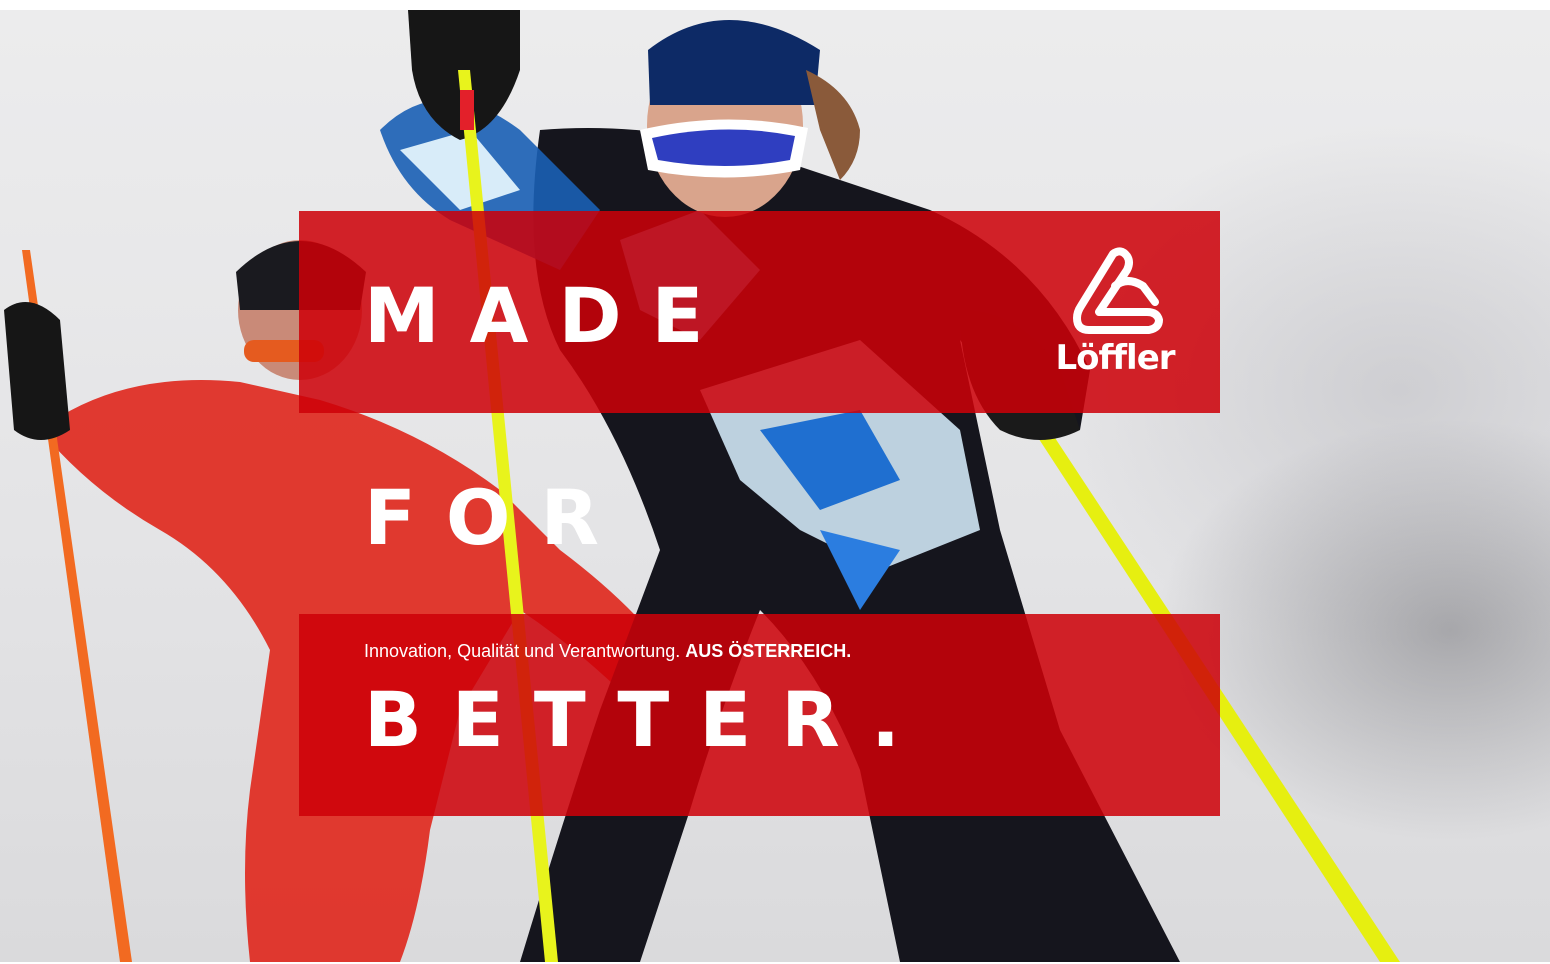  I want to click on loeffler-l-icon, so click(1118, 290).